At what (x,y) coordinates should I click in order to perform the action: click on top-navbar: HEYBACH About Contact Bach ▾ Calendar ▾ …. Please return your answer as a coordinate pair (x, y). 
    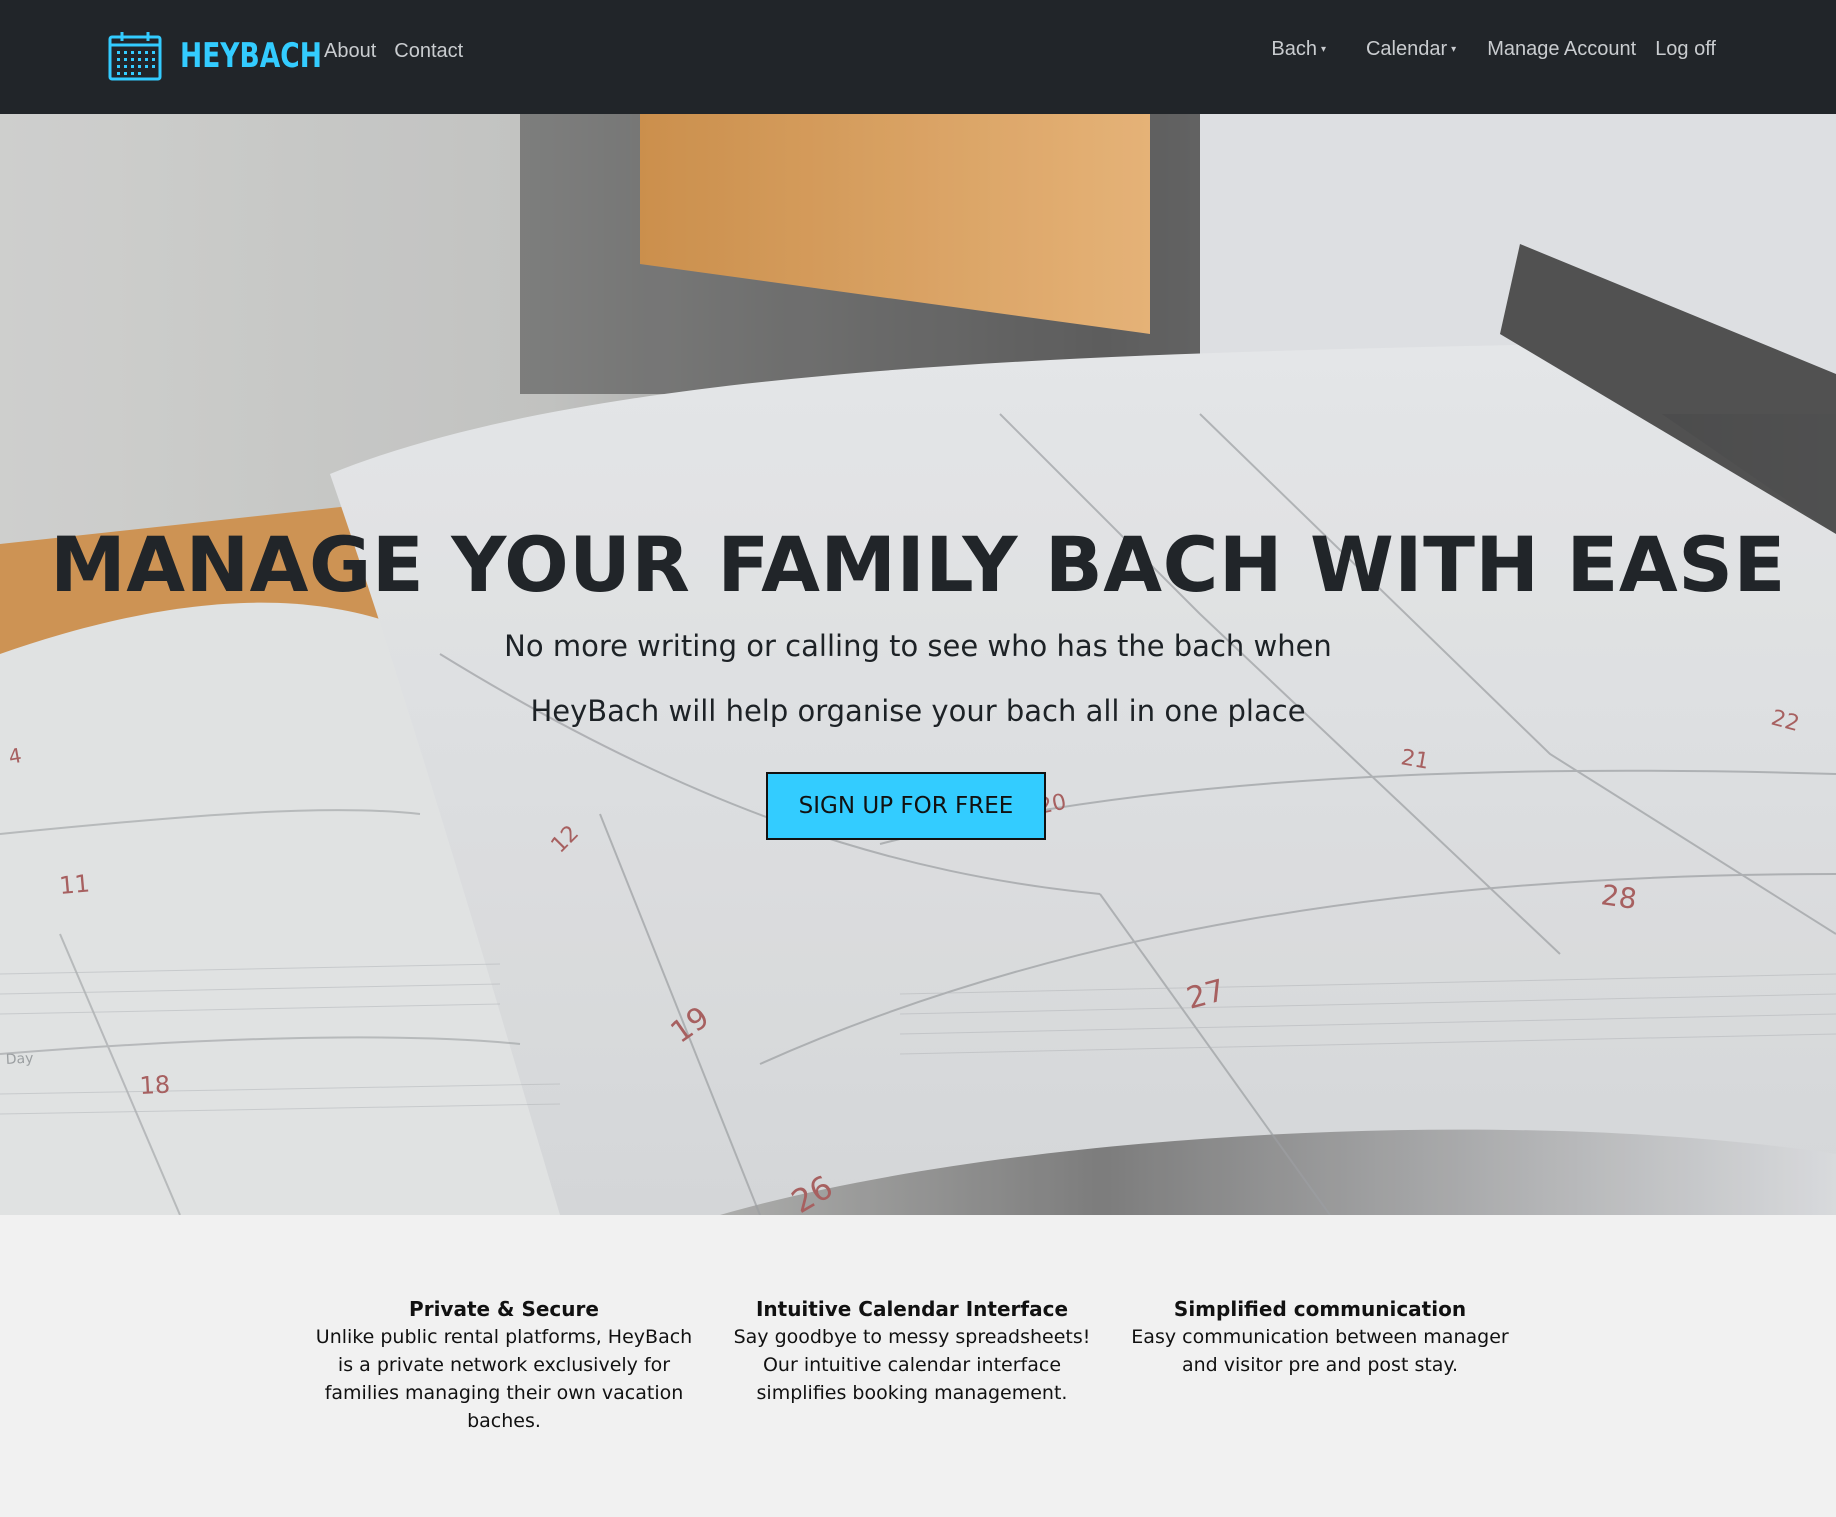
    Looking at the image, I should click on (918, 57).